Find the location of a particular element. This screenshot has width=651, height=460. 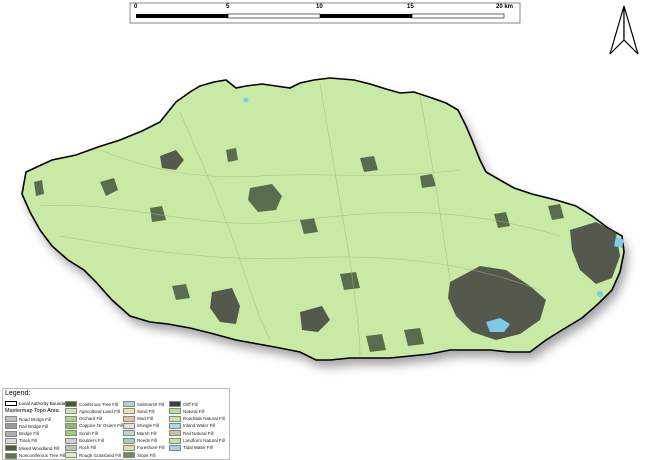

legend-label: Landform Natural Fill is located at coordinates (204, 440).